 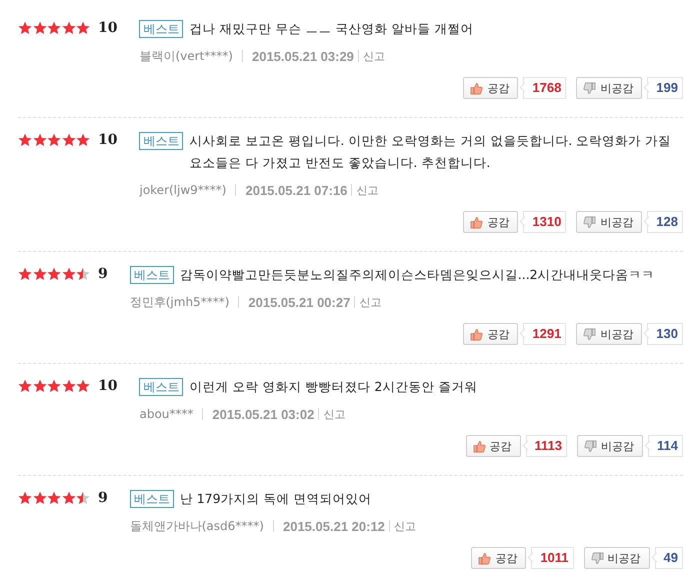 What do you see at coordinates (303, 56) in the screenshot?
I see `comment-date: 2015.05.21 03:29` at bounding box center [303, 56].